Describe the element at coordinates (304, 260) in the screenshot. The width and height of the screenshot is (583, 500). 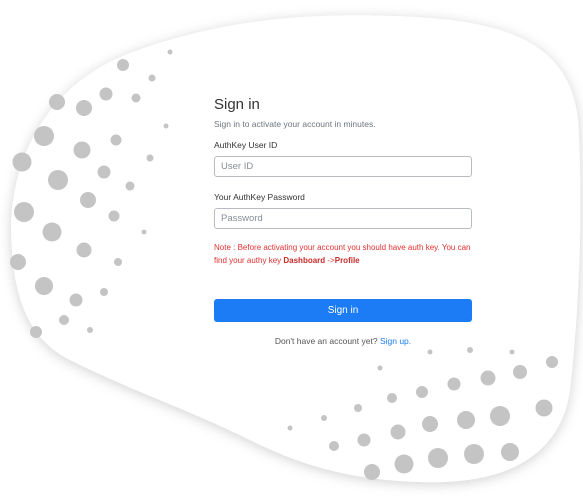
I see `note-dashboard: Dashboard` at that location.